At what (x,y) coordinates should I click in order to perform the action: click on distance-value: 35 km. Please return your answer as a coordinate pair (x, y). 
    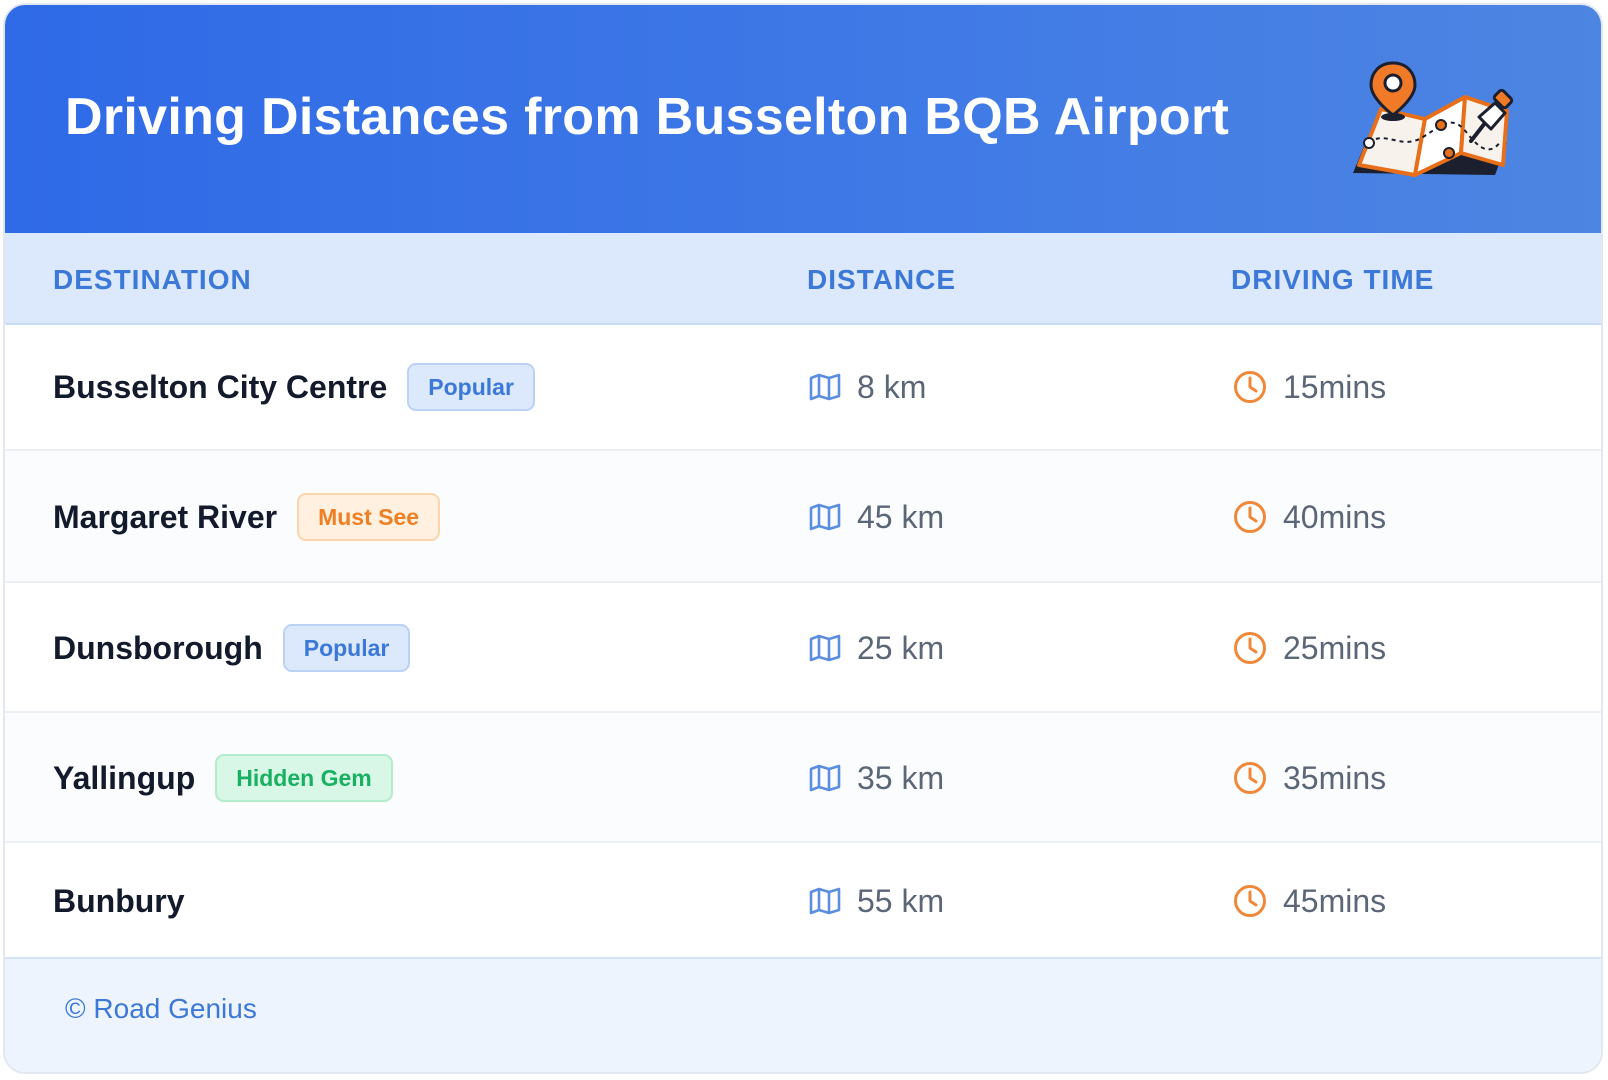
    Looking at the image, I should click on (901, 777).